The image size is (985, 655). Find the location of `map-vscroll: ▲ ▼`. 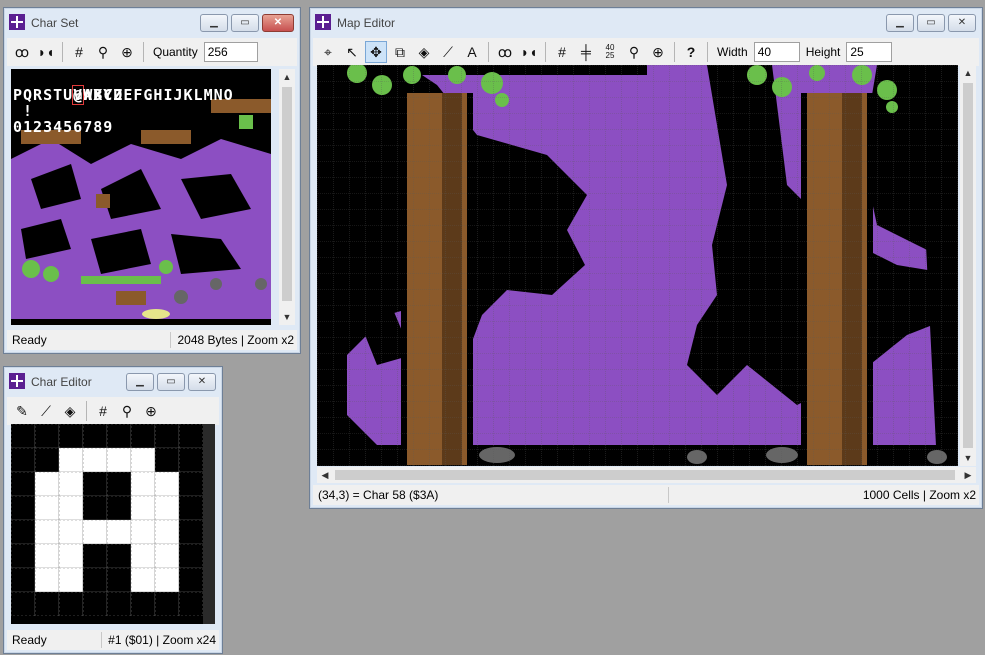

map-vscroll: ▲ ▼ is located at coordinates (968, 265).